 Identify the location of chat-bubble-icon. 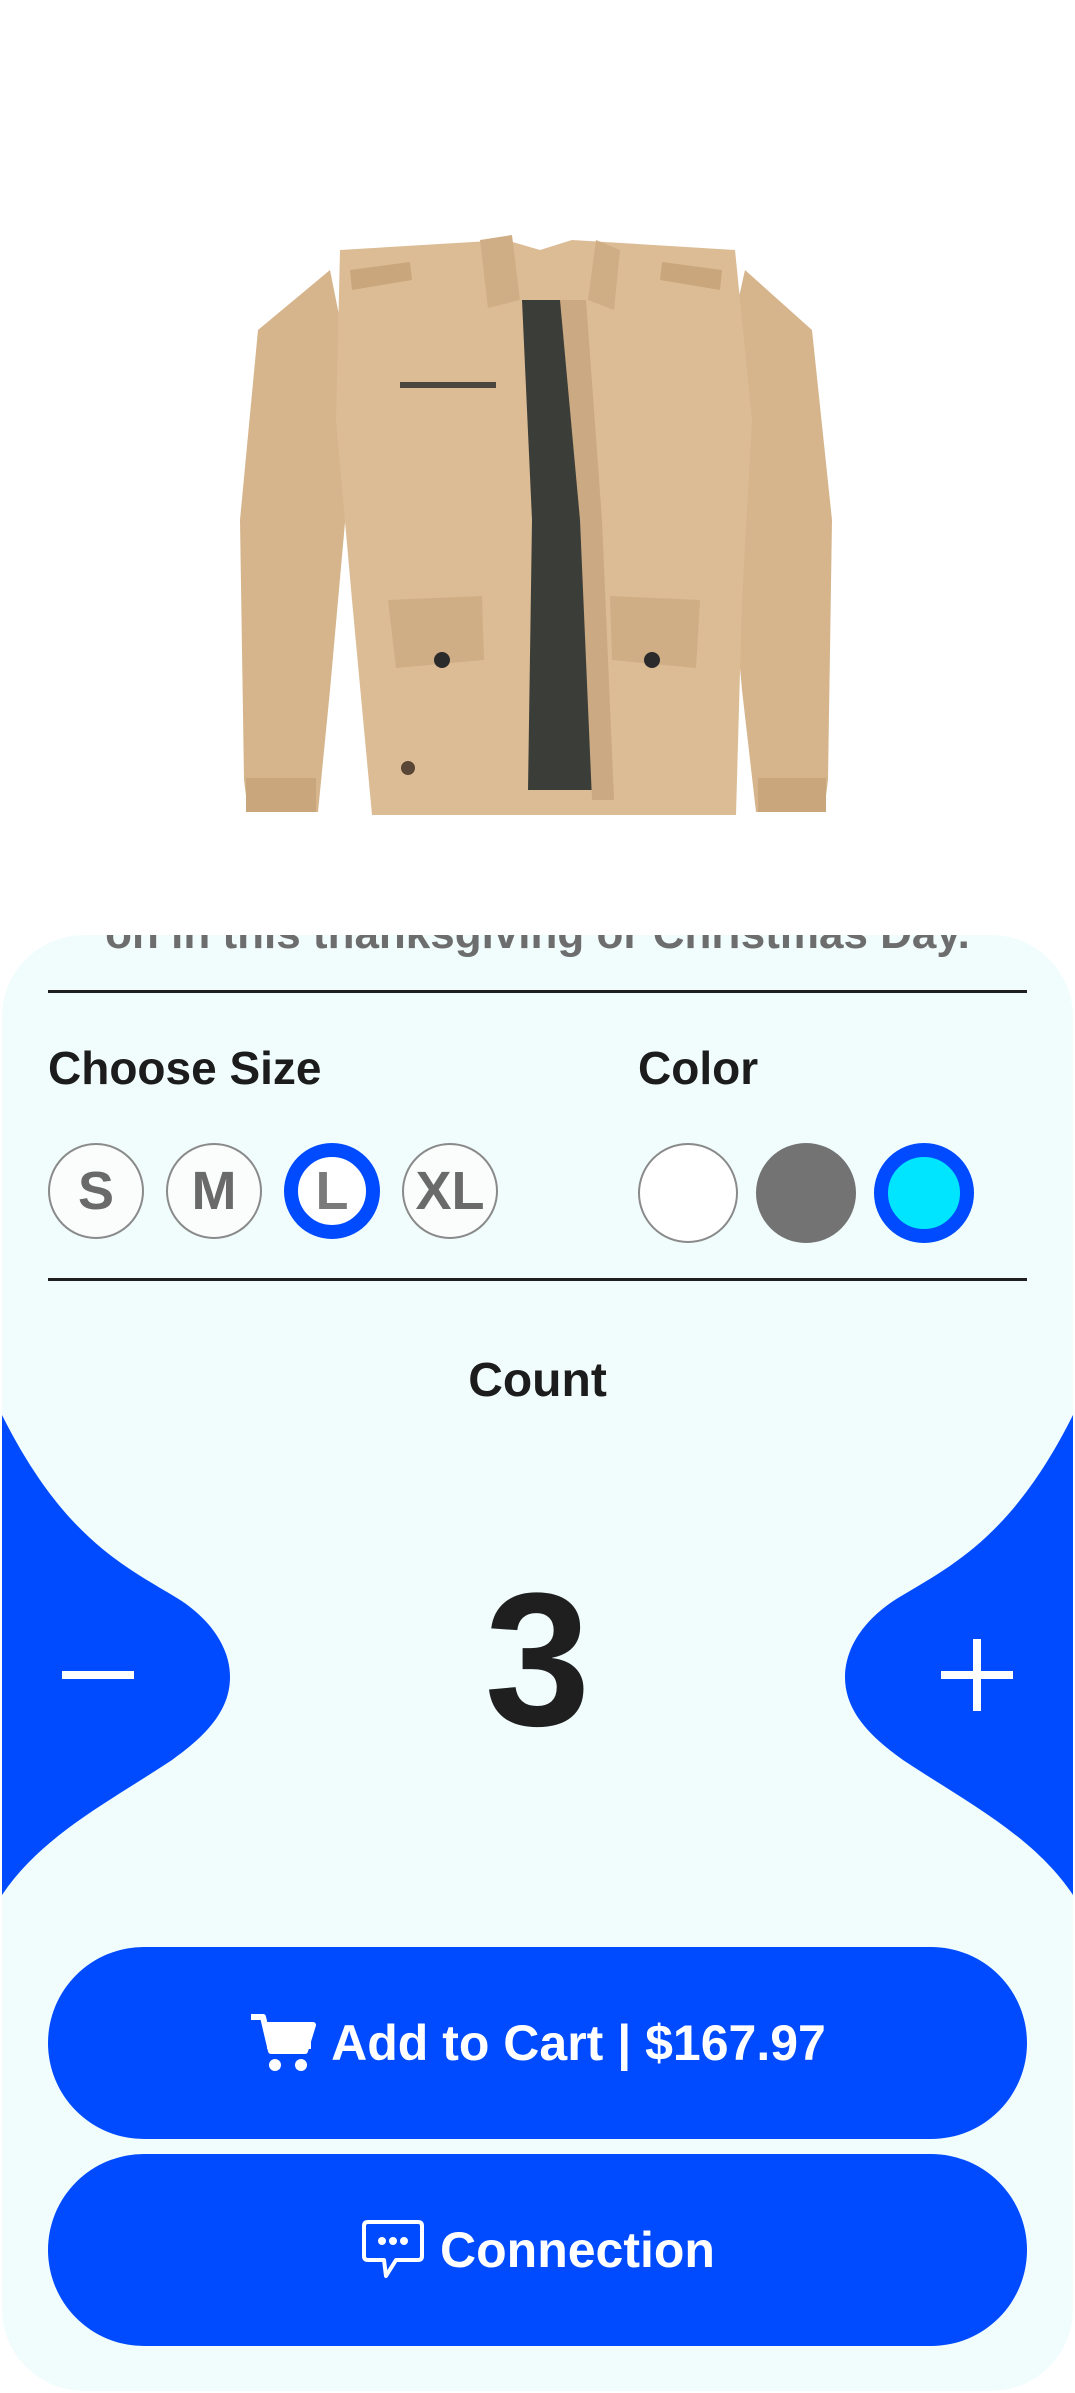
(393, 2250).